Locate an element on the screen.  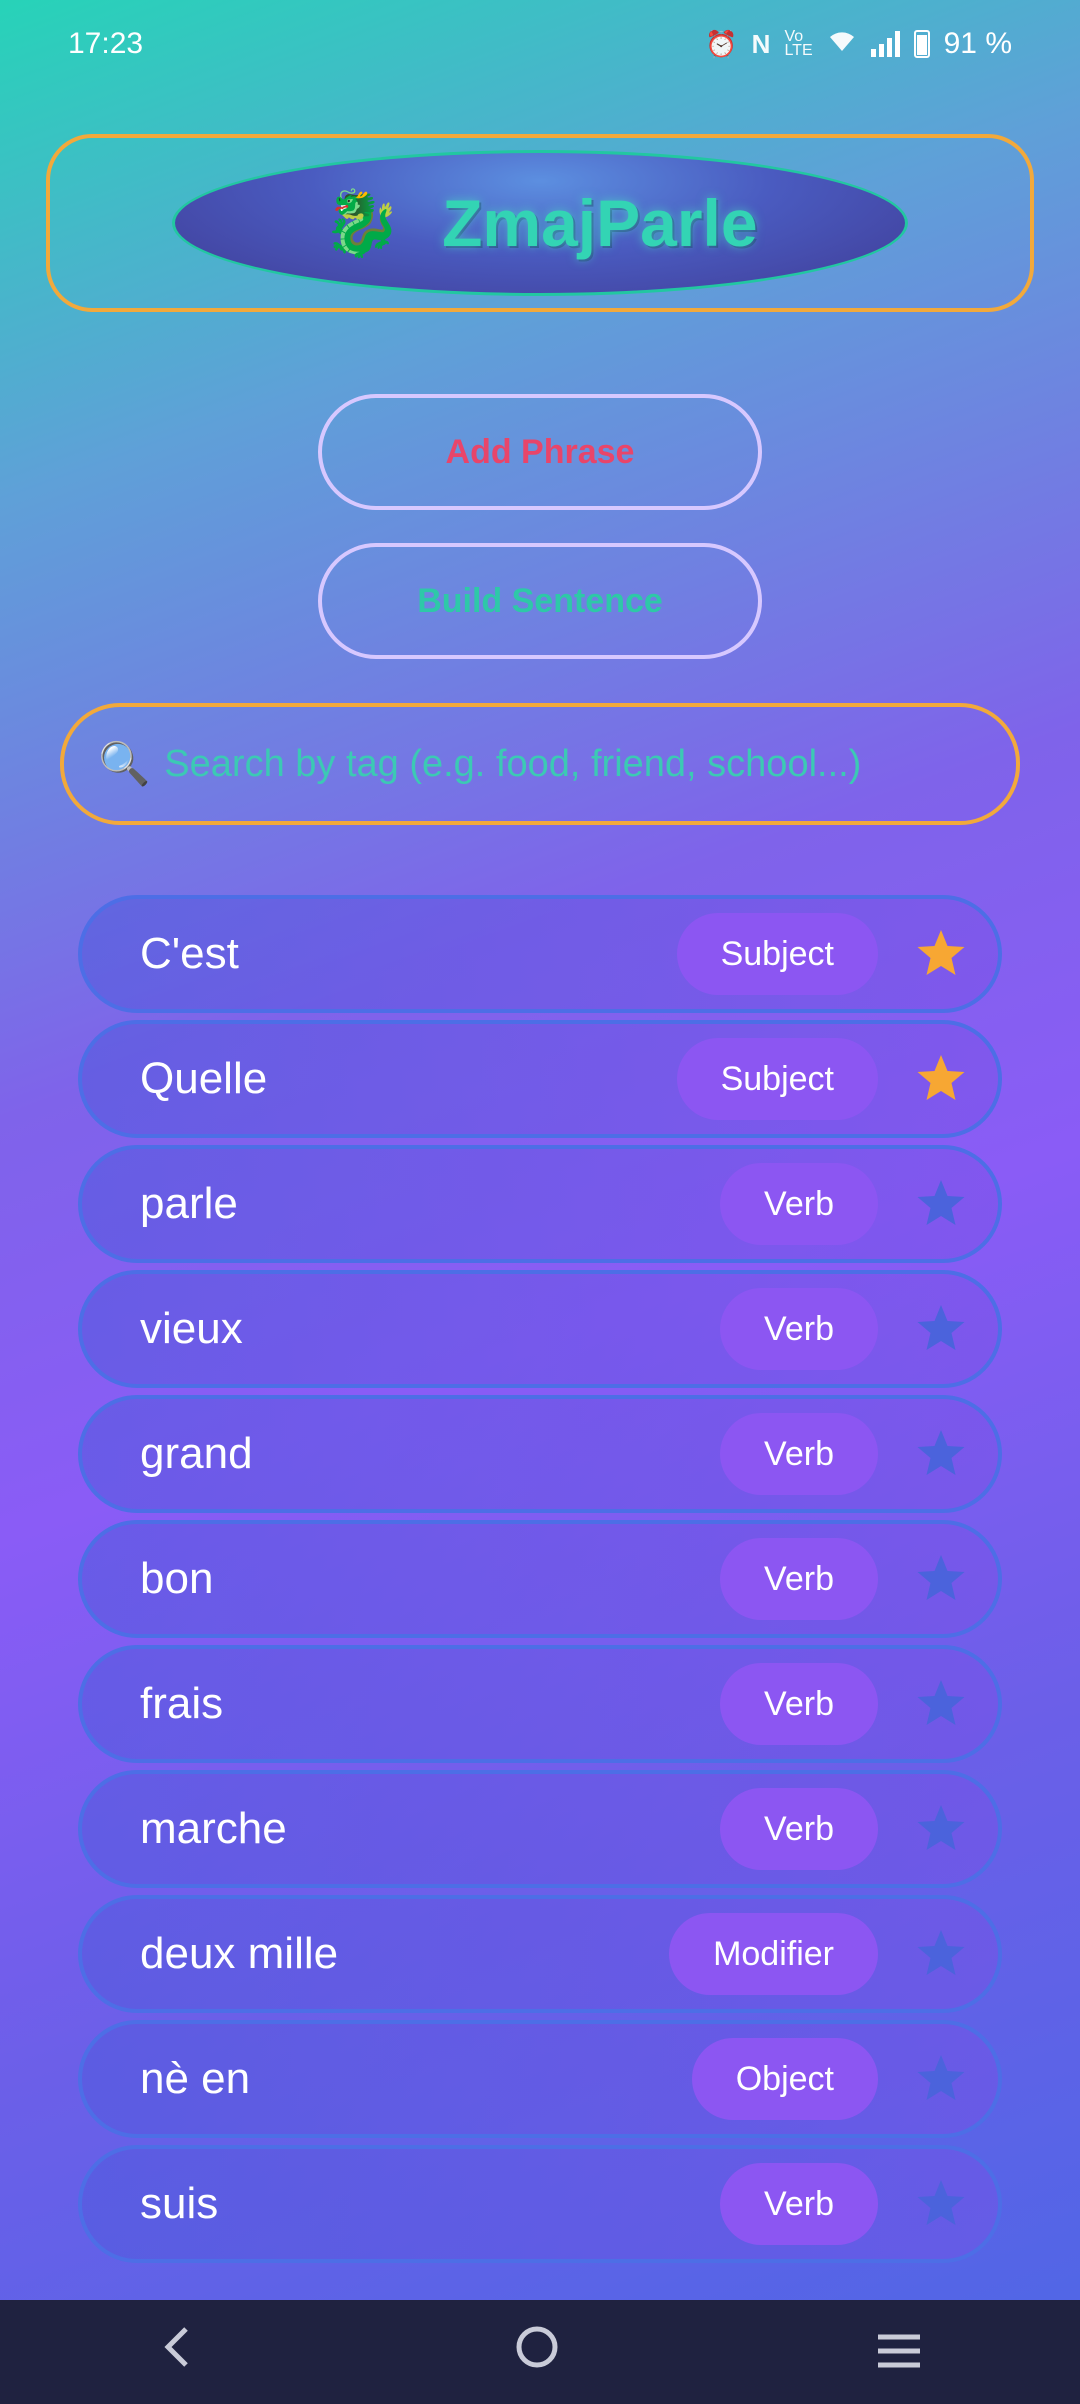
phrase-text: nè en is located at coordinates (195, 2078).